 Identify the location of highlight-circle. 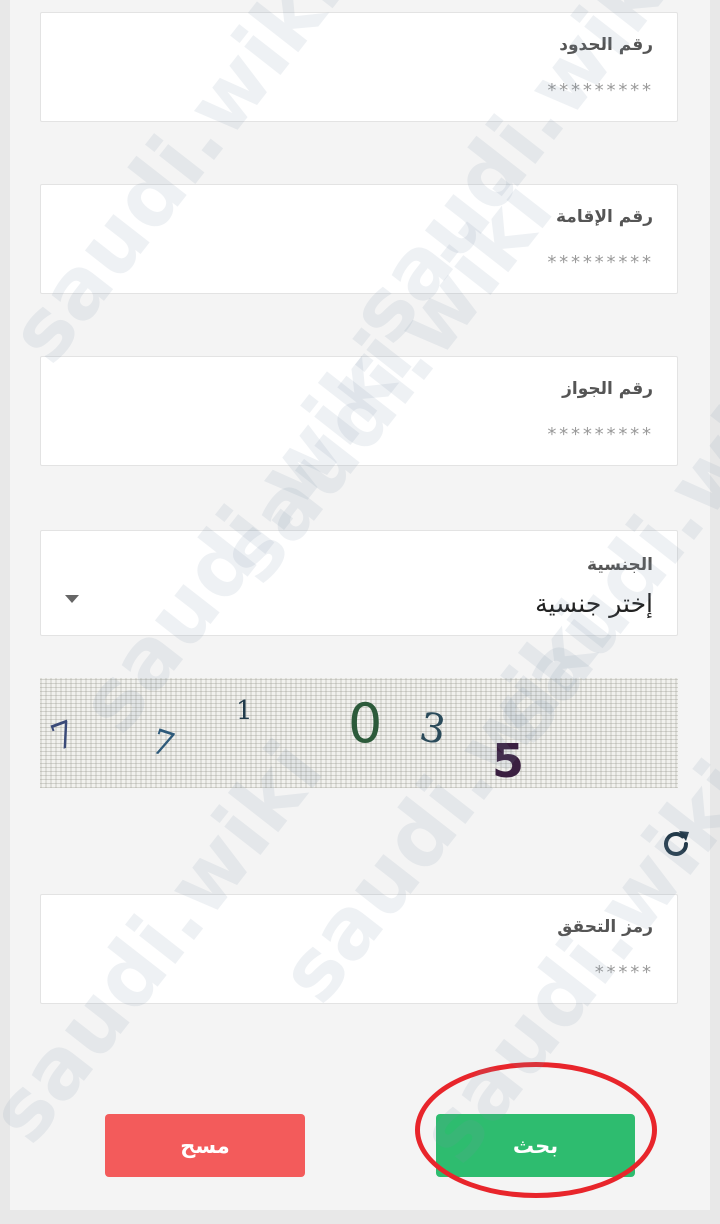
(536, 1130).